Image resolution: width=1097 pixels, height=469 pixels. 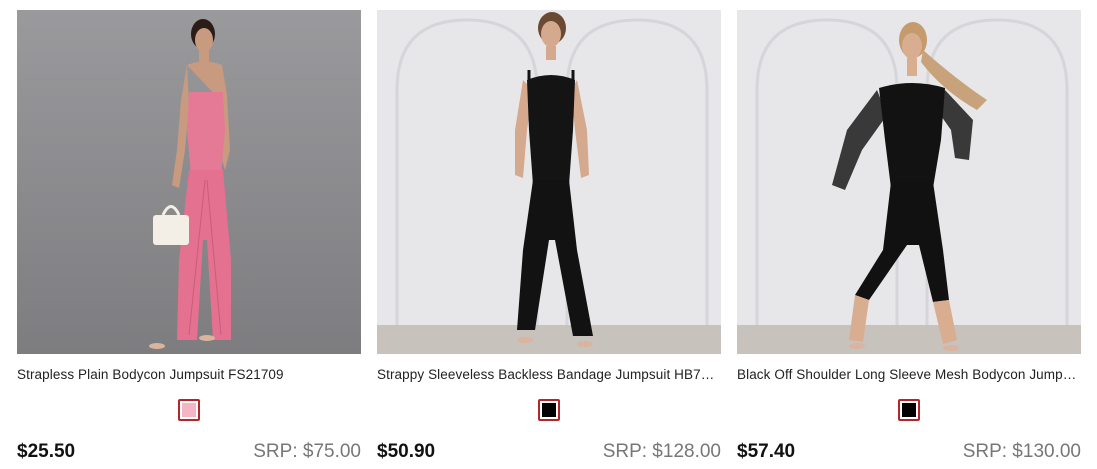 I want to click on srp-price: SRP: $75.00, so click(x=307, y=451).